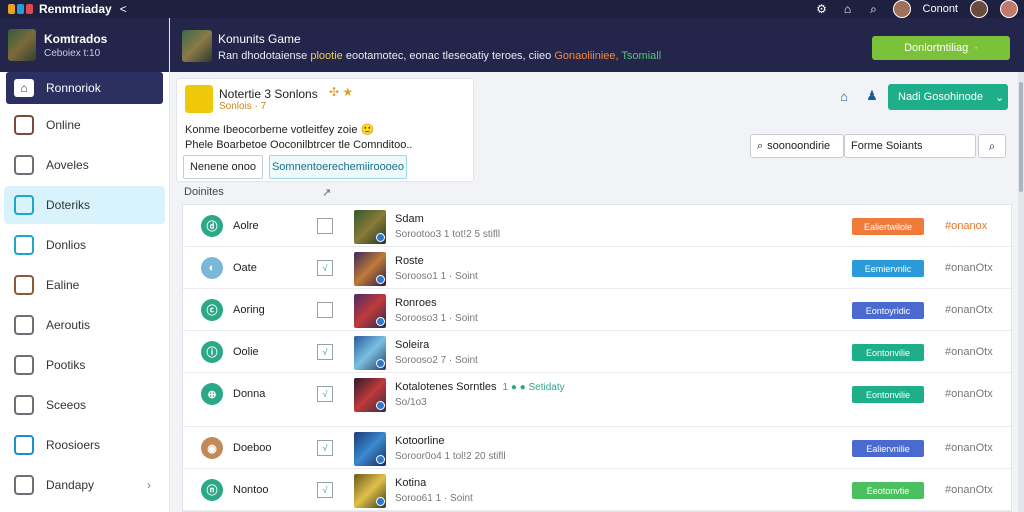 The height and width of the screenshot is (512, 1024). I want to click on chevron-right-icon: ›, so click(149, 485).